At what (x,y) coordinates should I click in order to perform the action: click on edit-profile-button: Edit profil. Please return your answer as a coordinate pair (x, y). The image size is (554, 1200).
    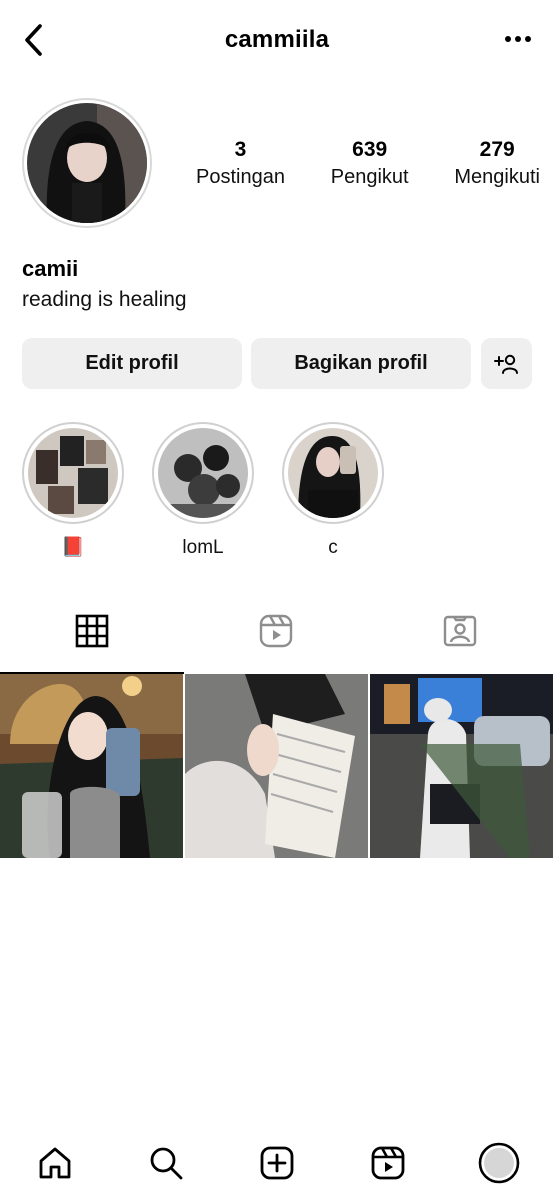
    Looking at the image, I should click on (132, 363).